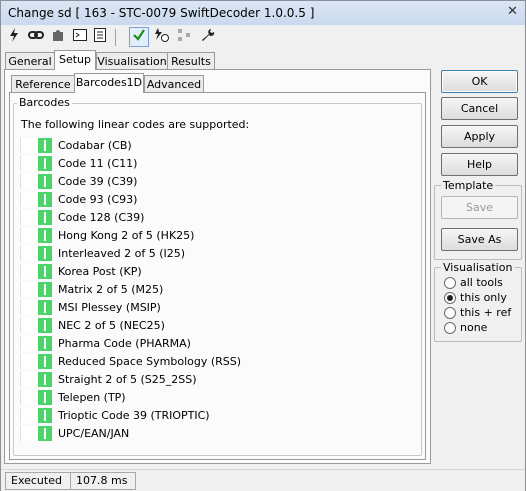  What do you see at coordinates (191, 61) in the screenshot?
I see `tab-results: Results` at bounding box center [191, 61].